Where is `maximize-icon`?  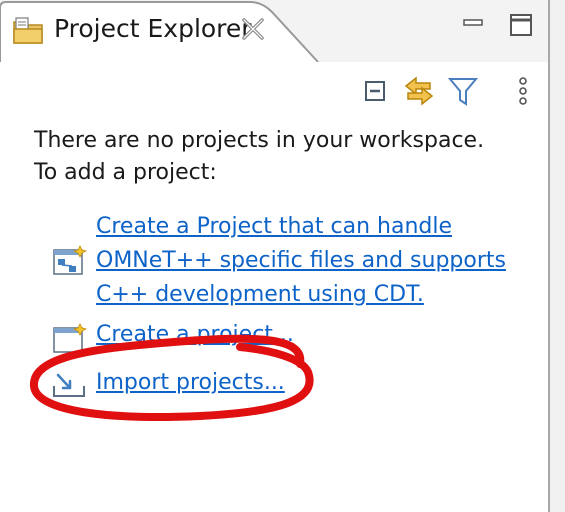 maximize-icon is located at coordinates (521, 25).